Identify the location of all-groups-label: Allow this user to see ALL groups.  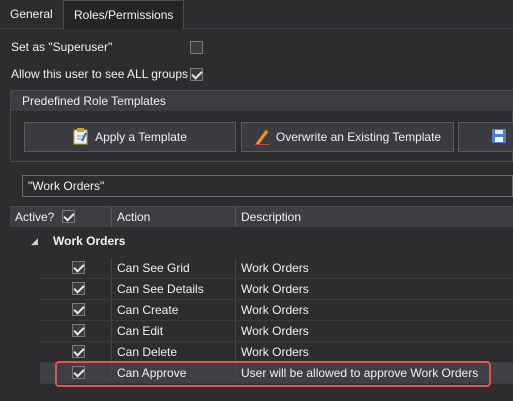
(99, 74).